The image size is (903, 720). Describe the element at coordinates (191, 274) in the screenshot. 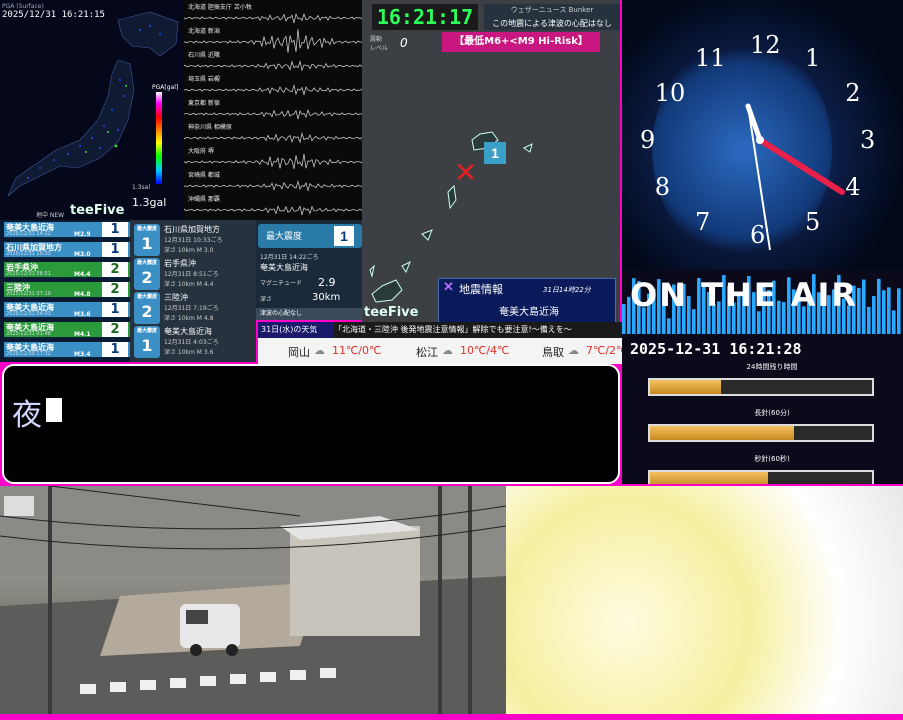

I see `quake-detail-time: 12月31日 8:51ごろ` at that location.